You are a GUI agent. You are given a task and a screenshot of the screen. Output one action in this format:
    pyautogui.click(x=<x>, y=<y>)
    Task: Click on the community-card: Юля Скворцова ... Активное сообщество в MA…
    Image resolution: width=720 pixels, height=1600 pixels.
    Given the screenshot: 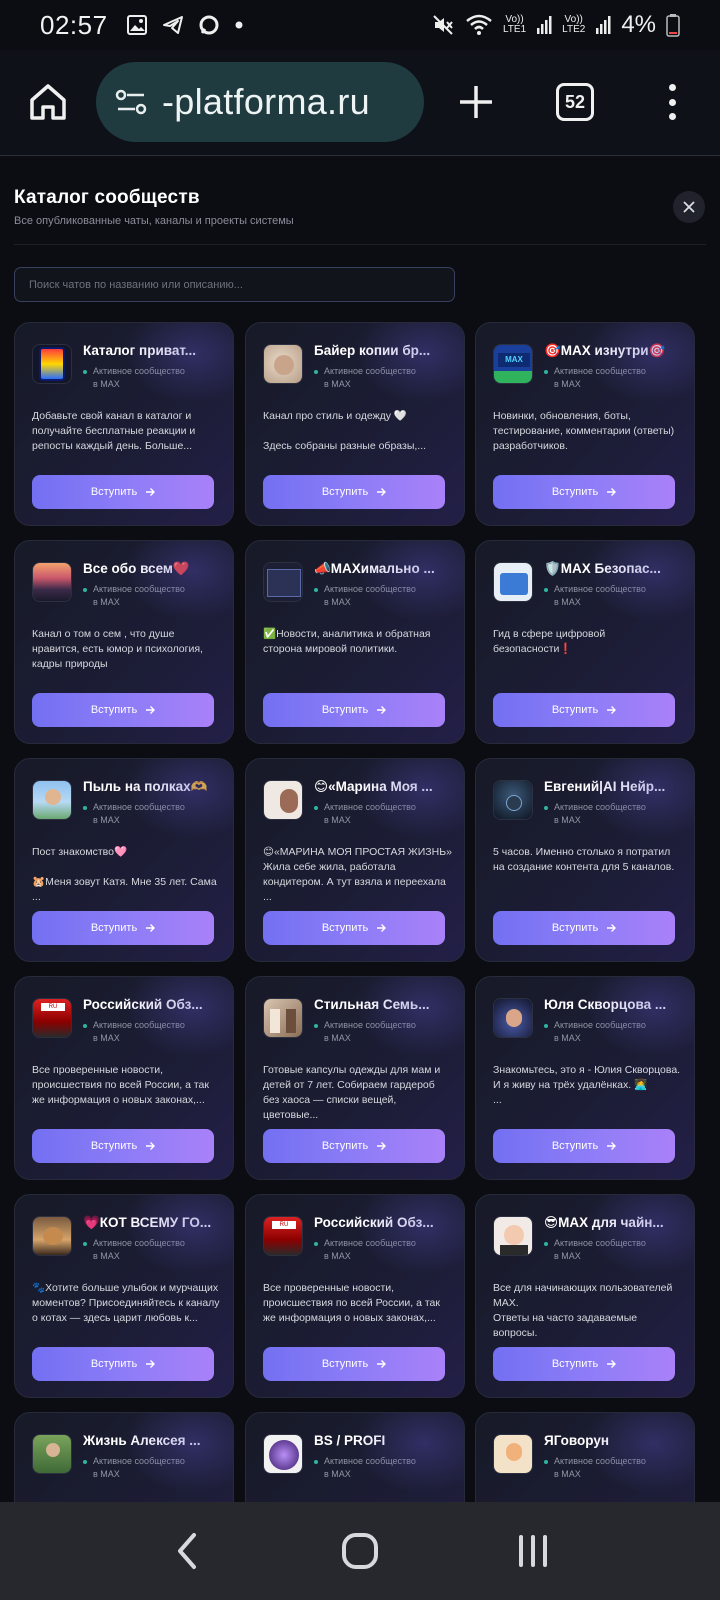 What is the action you would take?
    pyautogui.click(x=585, y=1078)
    